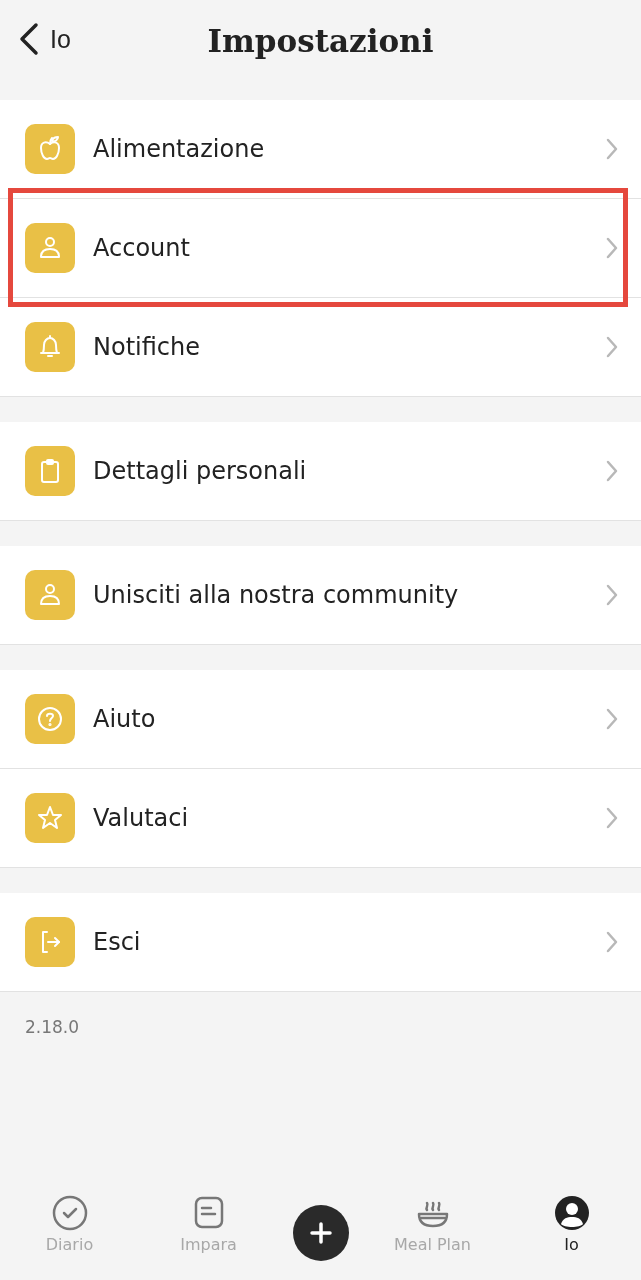 This screenshot has height=1280, width=641. Describe the element at coordinates (50, 149) in the screenshot. I see `apple-icon` at that location.